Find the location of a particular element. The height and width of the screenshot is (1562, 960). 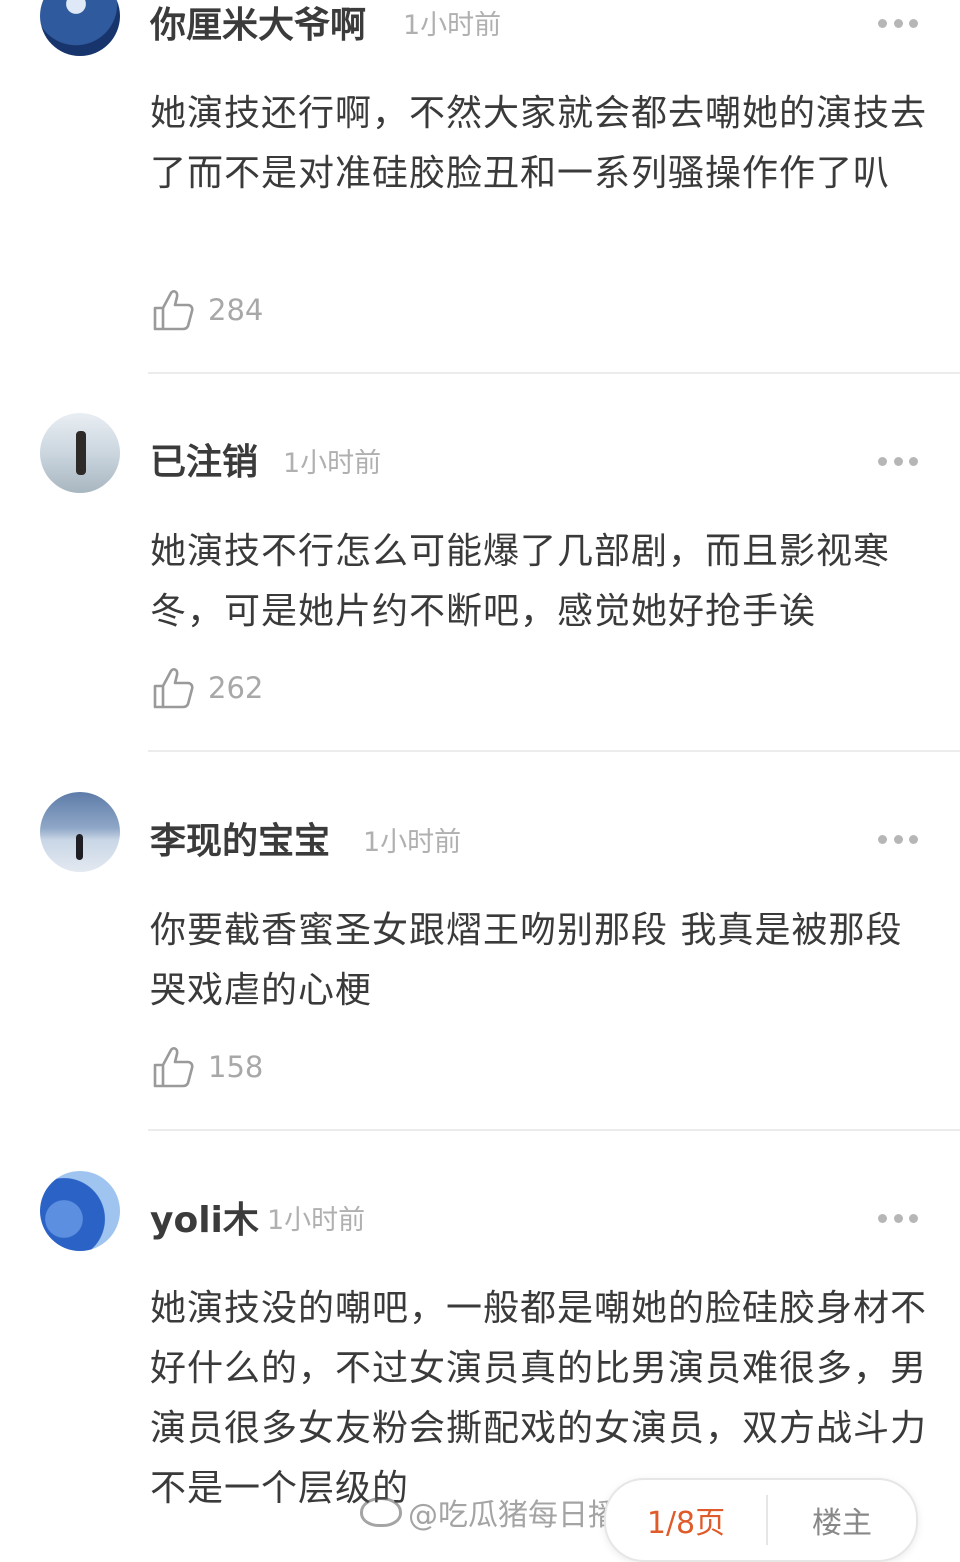

username: 已注销 is located at coordinates (204, 463).